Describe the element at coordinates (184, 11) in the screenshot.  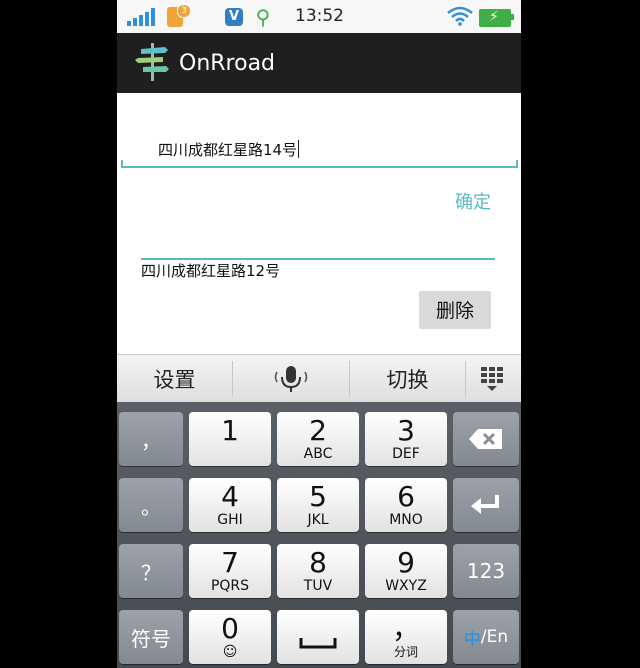
I see `notification-count: 3` at that location.